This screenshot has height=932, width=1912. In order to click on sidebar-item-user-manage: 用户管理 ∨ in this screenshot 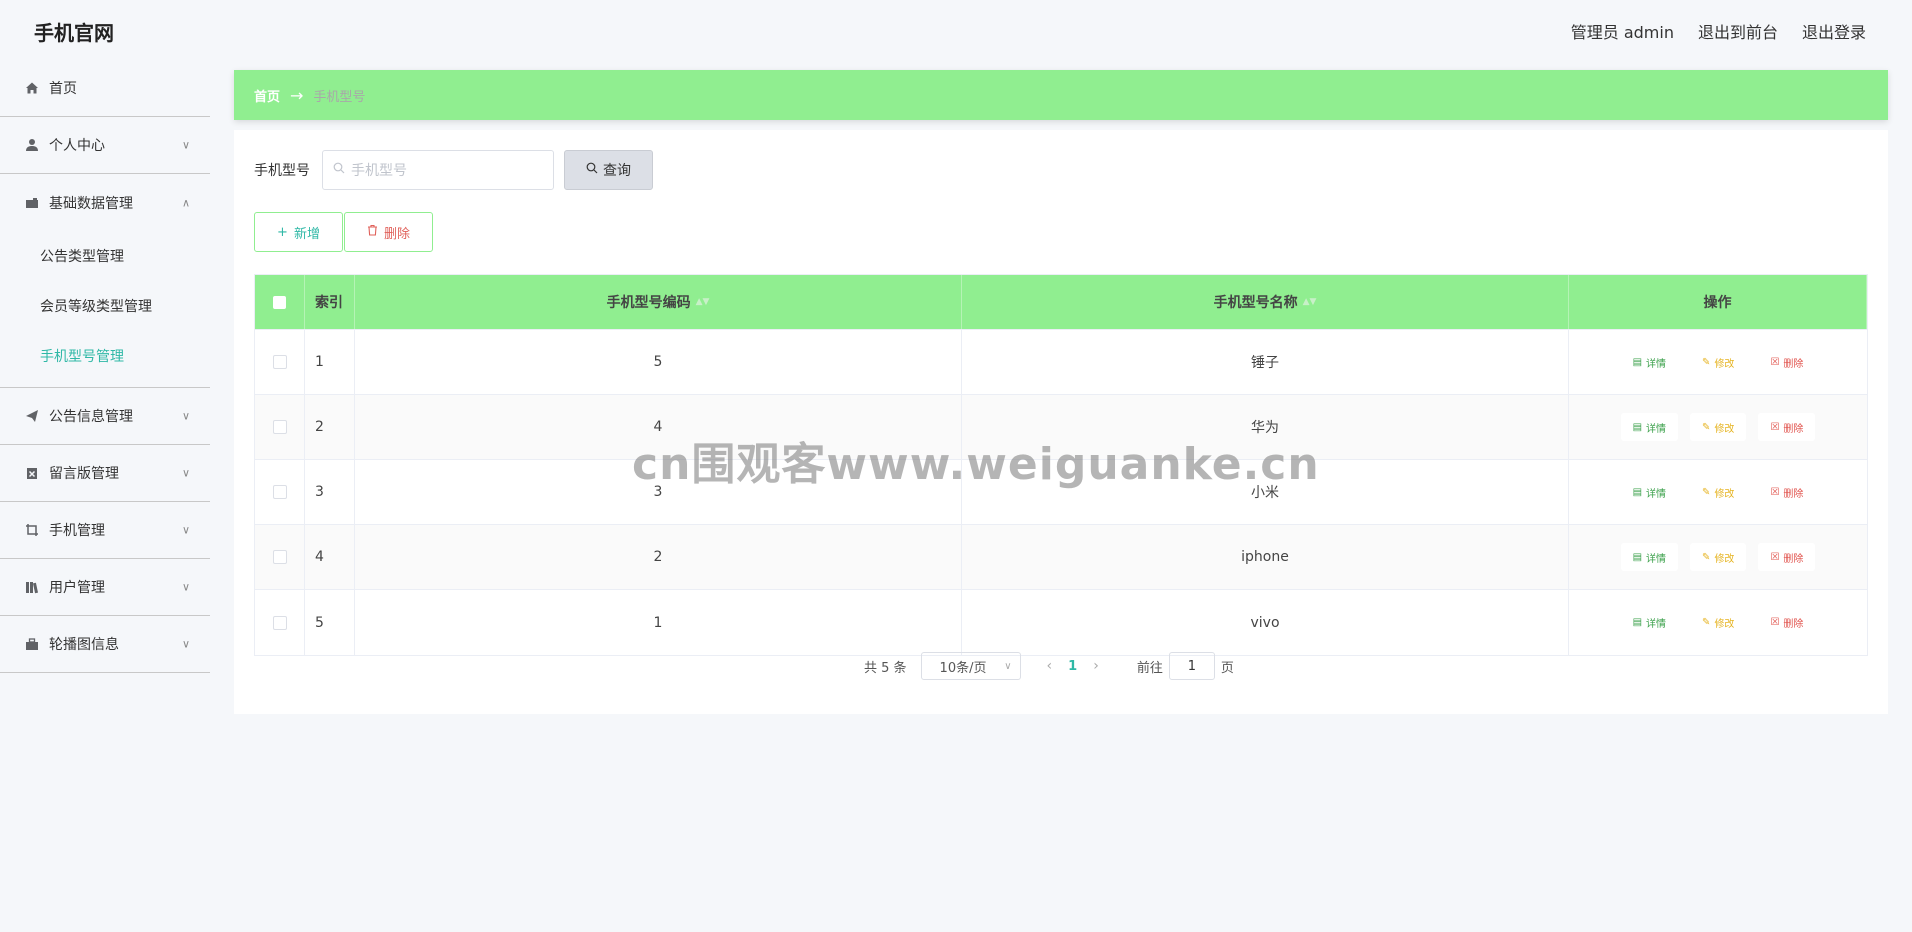, I will do `click(105, 587)`.